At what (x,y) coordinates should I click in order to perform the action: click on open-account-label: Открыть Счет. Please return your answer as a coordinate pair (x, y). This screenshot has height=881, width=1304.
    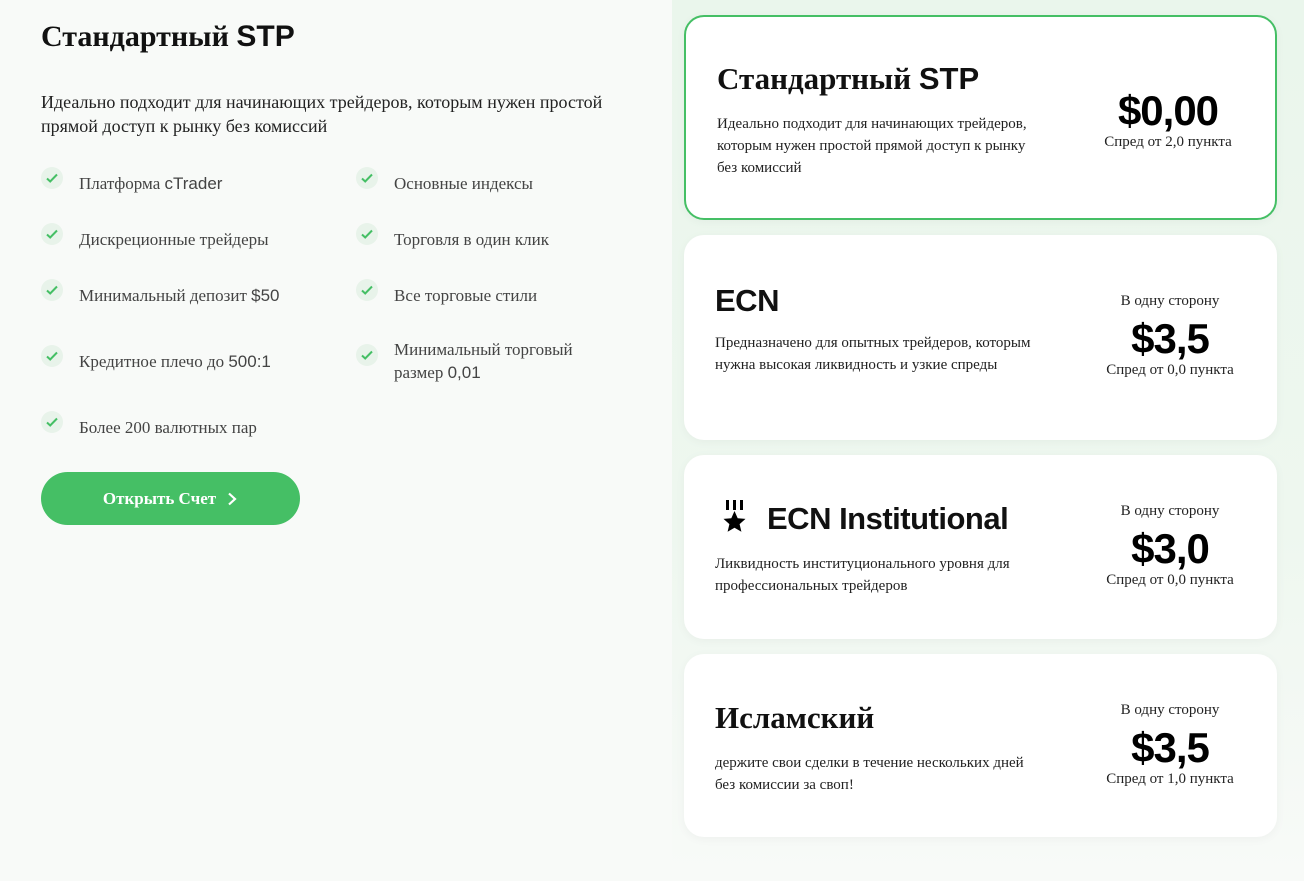
    Looking at the image, I should click on (159, 498).